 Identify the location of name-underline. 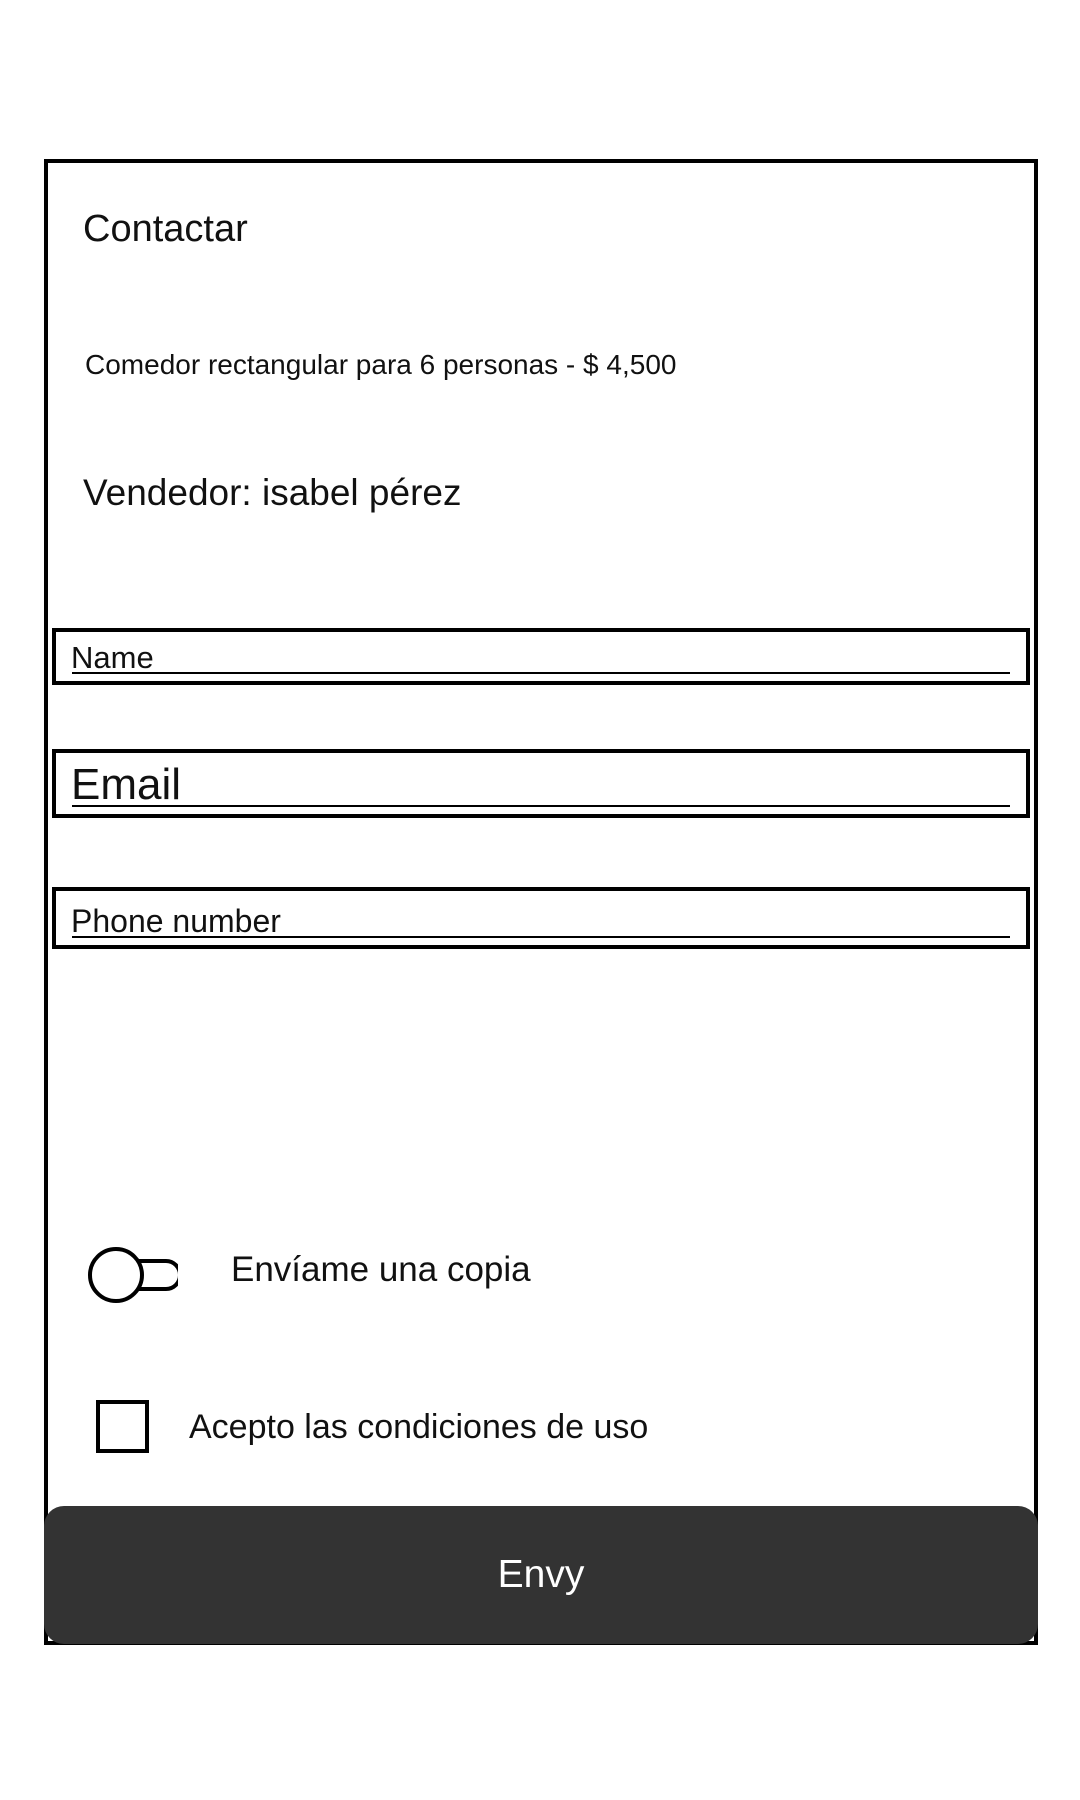
(541, 673).